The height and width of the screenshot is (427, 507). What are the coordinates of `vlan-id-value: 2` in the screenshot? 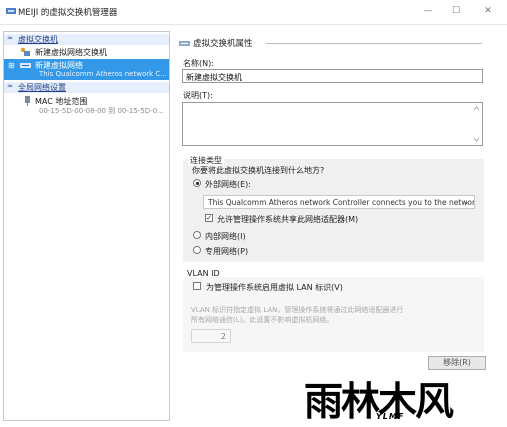 It's located at (223, 336).